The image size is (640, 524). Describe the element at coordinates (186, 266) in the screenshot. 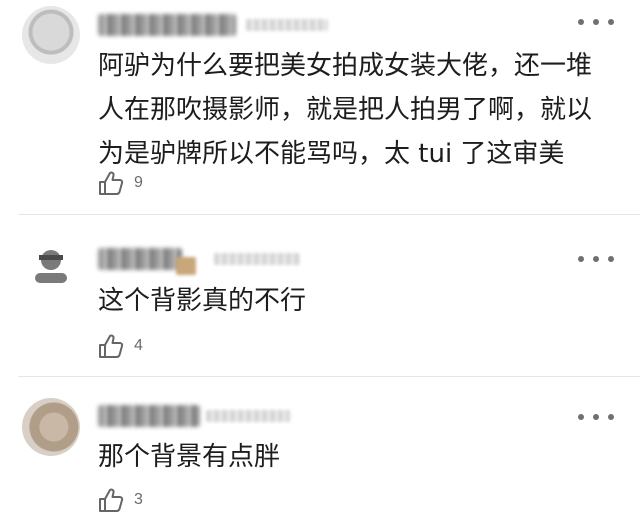

I see `emoji-blurred` at that location.